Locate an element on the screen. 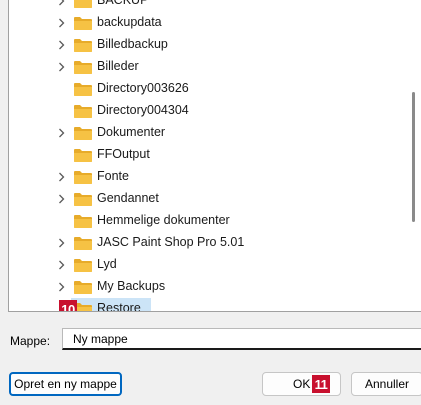 This screenshot has width=421, height=405. tree-item-label: Billeder is located at coordinates (118, 66).